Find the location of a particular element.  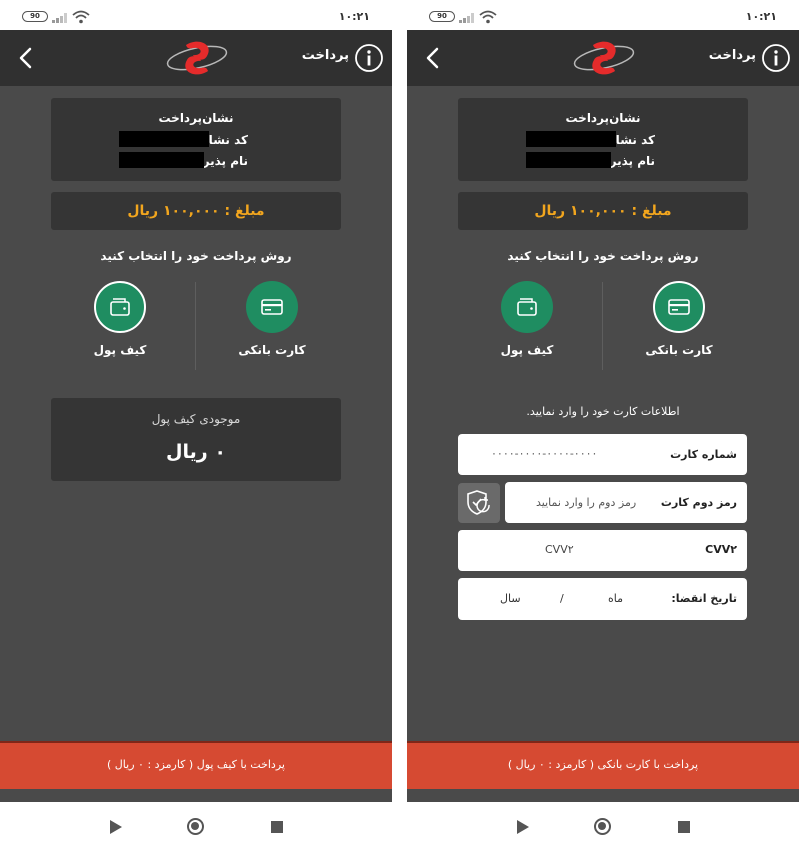

shield-refresh-icon is located at coordinates (478, 502).